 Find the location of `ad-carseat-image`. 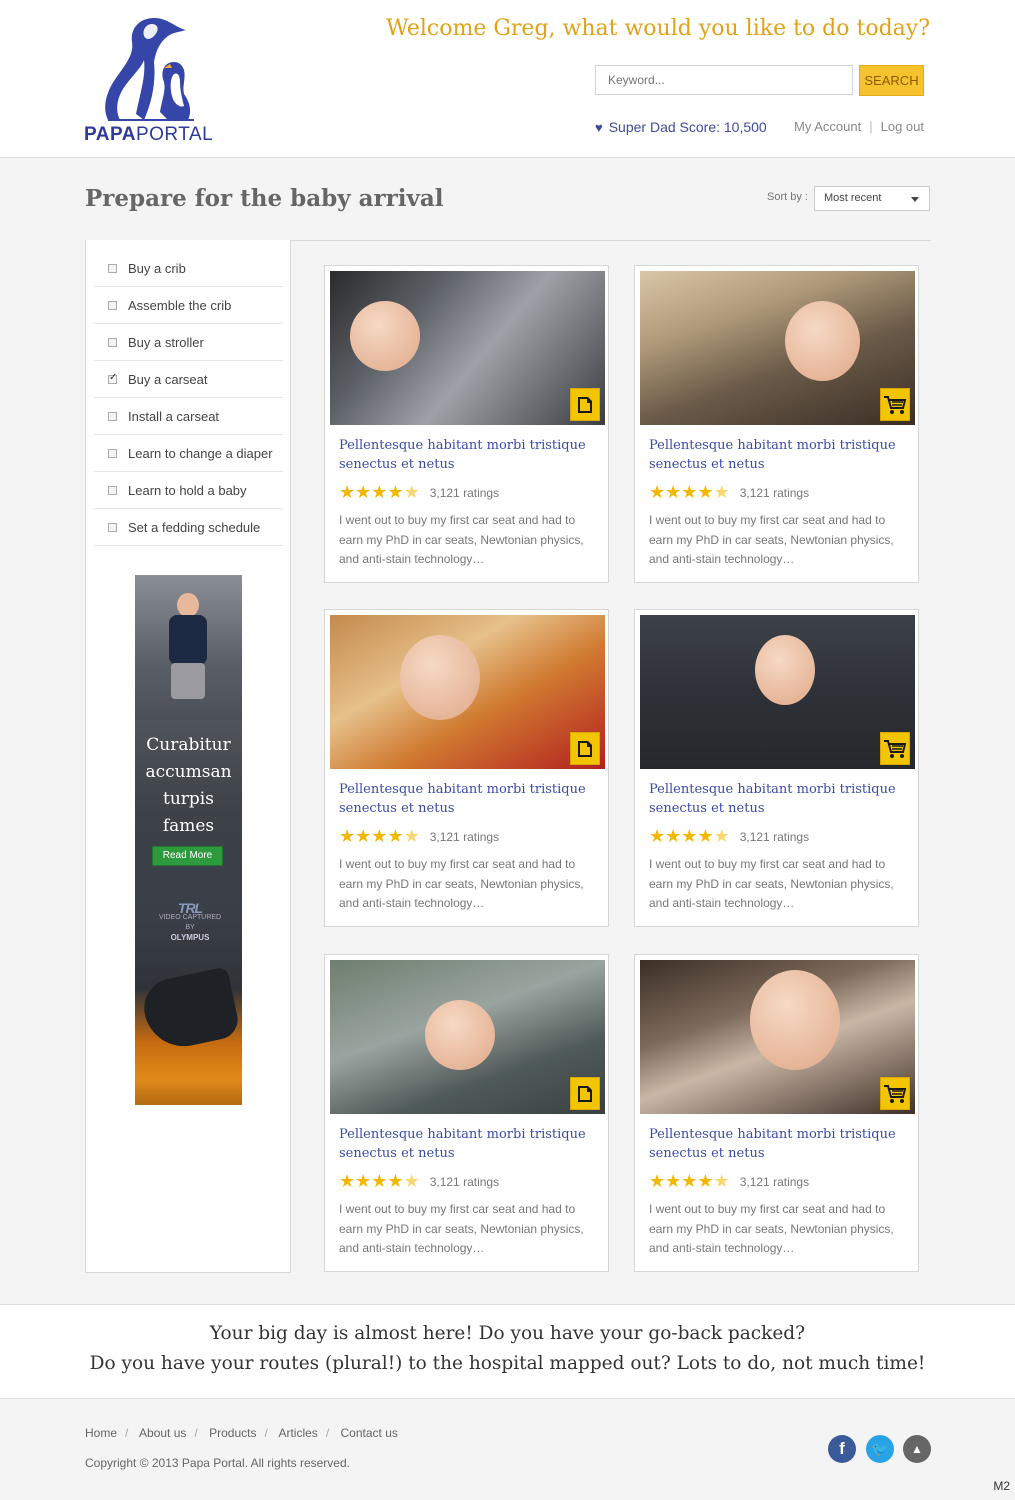

ad-carseat-image is located at coordinates (190, 1010).